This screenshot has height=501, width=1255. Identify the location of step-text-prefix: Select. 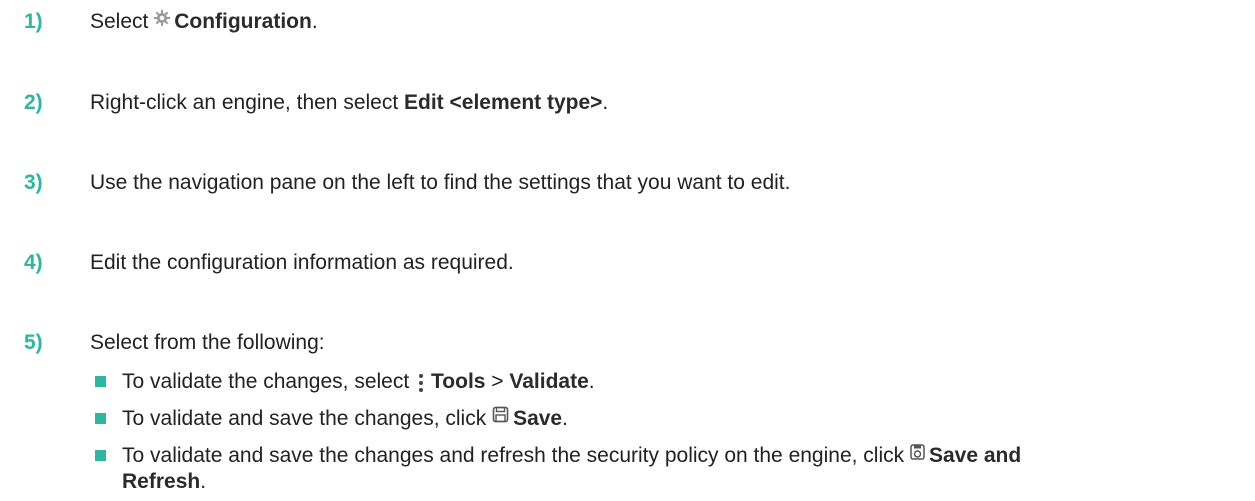
(122, 21).